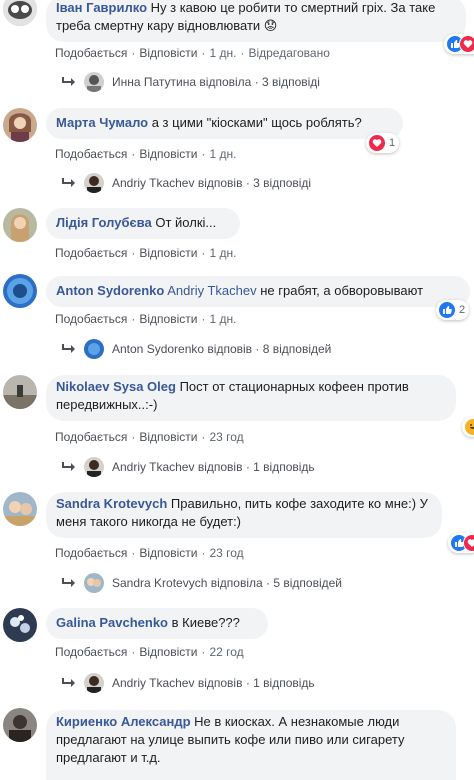 This screenshot has width=474, height=780. I want to click on comment-actions: Подобається · Відповісти · 22 год, so click(149, 652).